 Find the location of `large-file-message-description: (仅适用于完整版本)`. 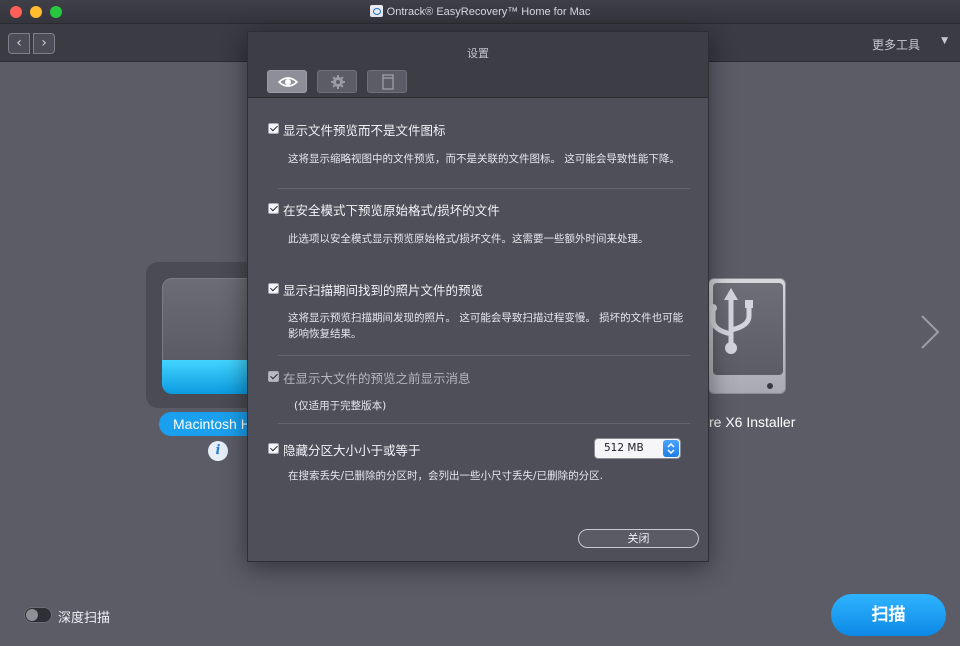

large-file-message-description: (仅适用于完整版本) is located at coordinates (340, 406).